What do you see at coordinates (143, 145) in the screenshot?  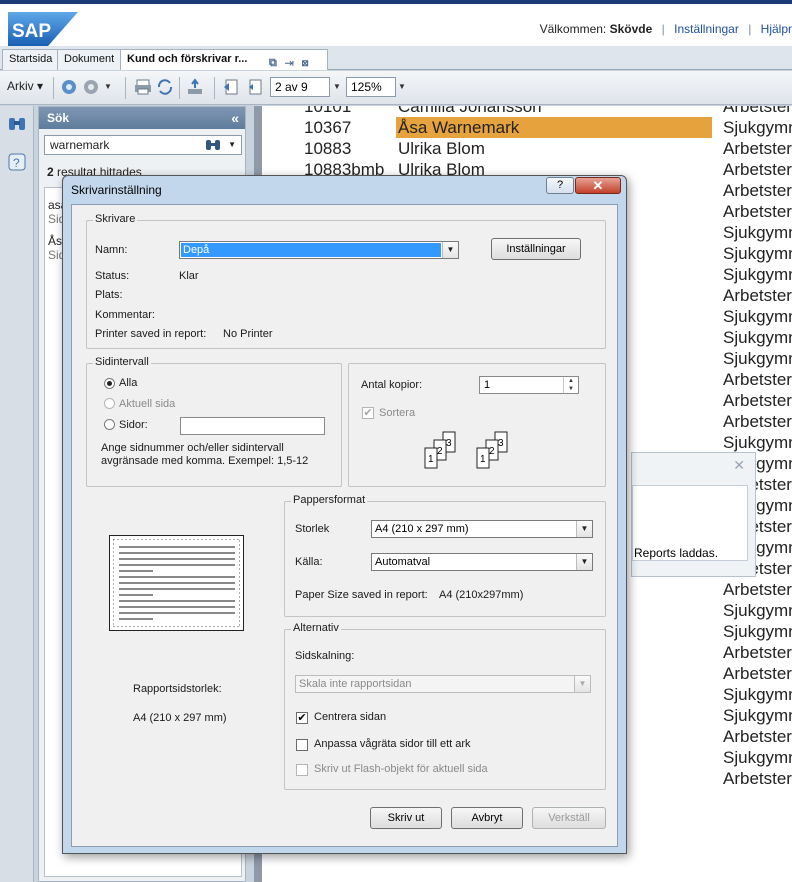 I see `search-input: warnemark ▼` at bounding box center [143, 145].